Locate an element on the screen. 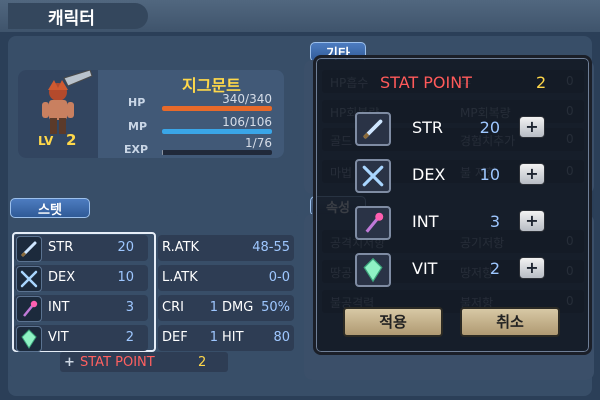 This screenshot has width=600, height=400. stat-value: 3 is located at coordinates (129, 307).